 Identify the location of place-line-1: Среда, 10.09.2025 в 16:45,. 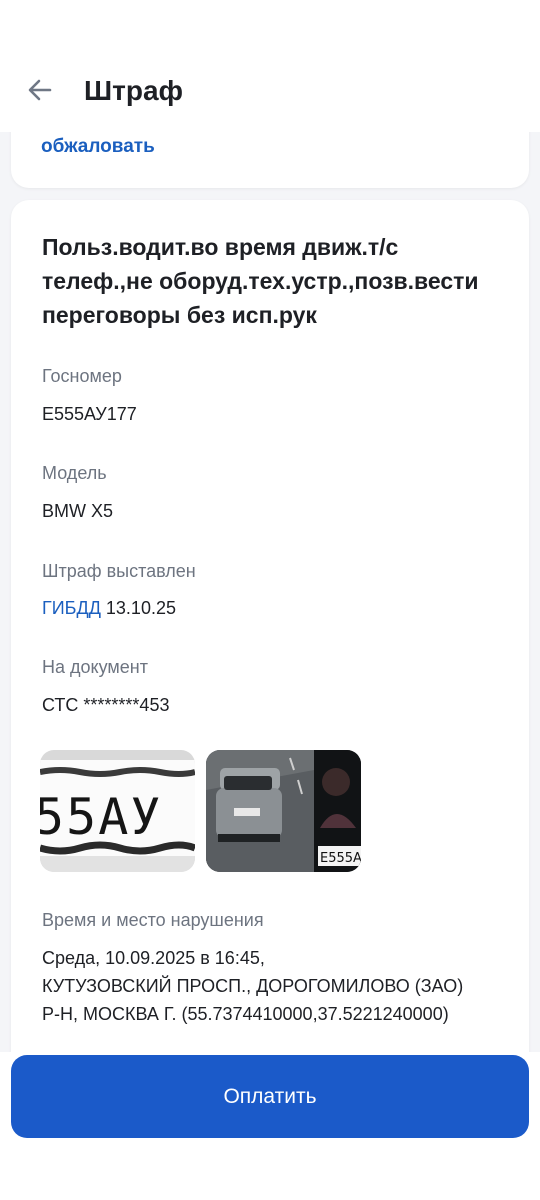
(153, 958).